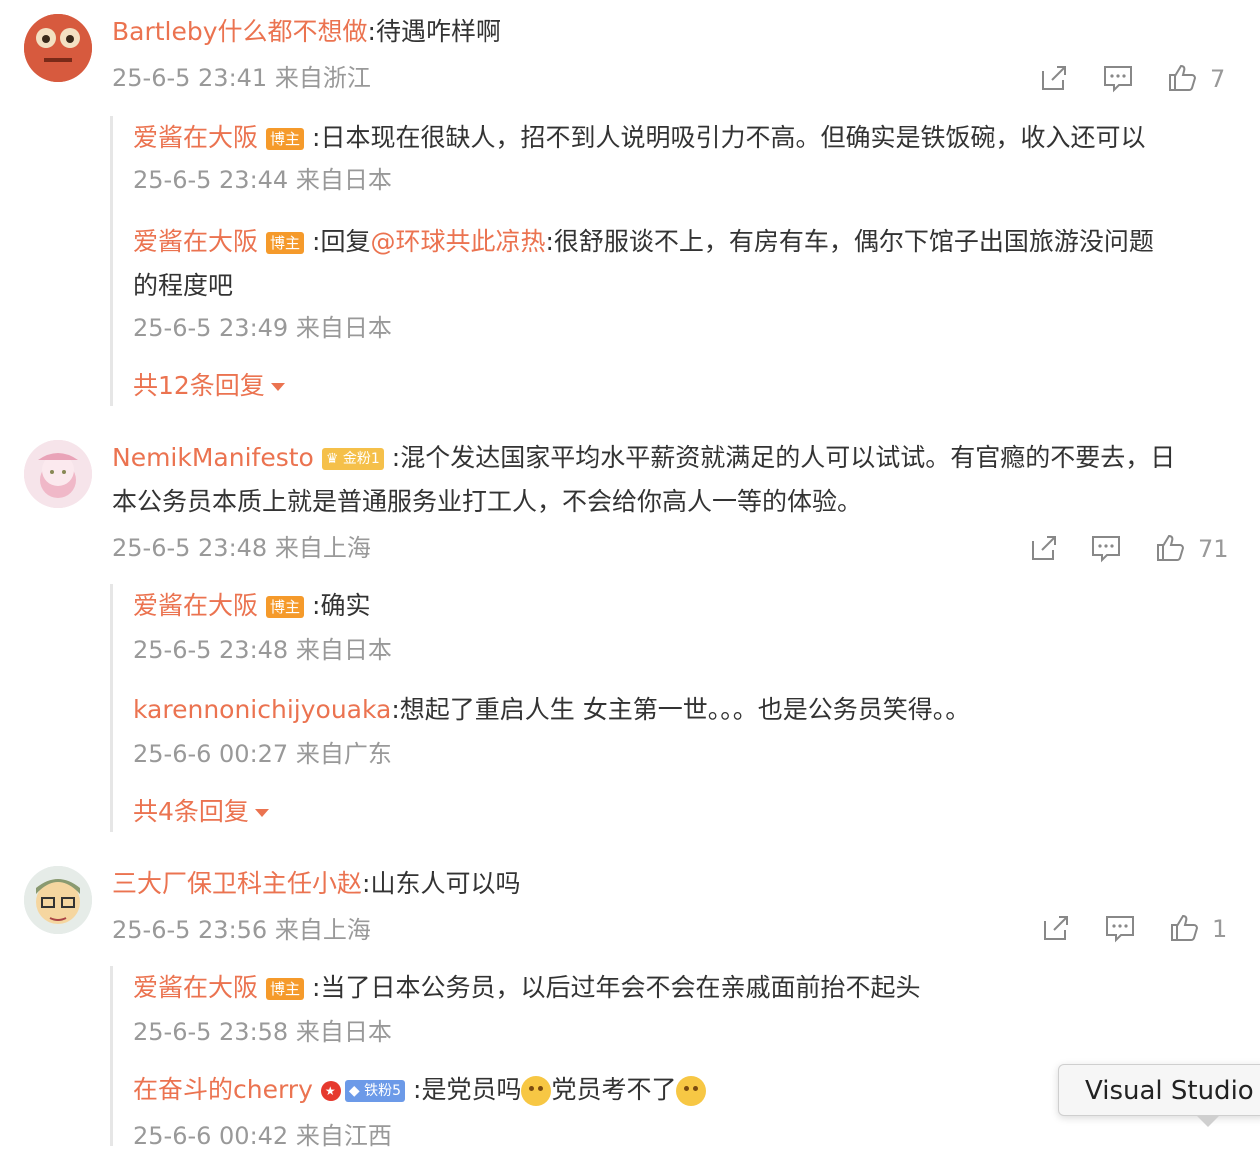  Describe the element at coordinates (199, 385) in the screenshot. I see `more-replies-label: 共12条回复` at that location.